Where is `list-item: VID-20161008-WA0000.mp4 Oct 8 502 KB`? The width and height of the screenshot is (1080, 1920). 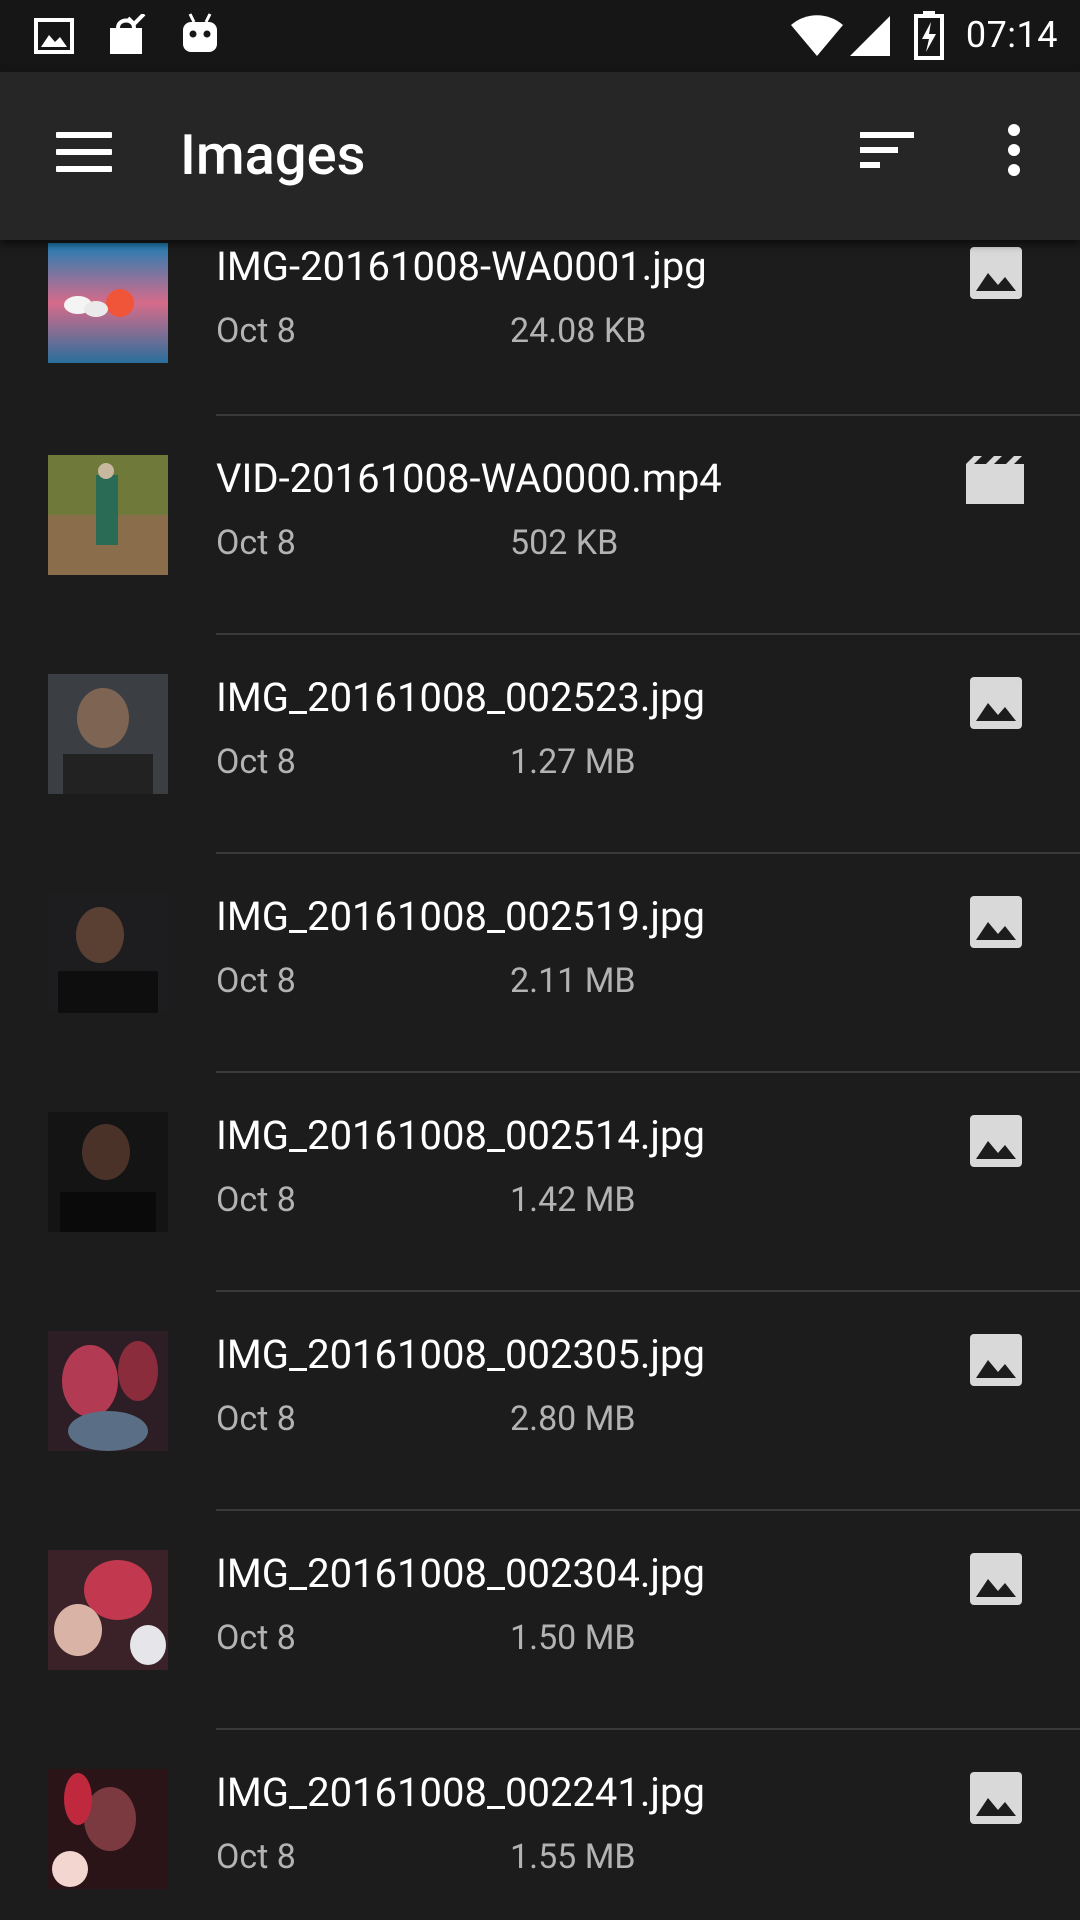
list-item: VID-20161008-WA0000.mp4 Oct 8 502 KB is located at coordinates (540, 525).